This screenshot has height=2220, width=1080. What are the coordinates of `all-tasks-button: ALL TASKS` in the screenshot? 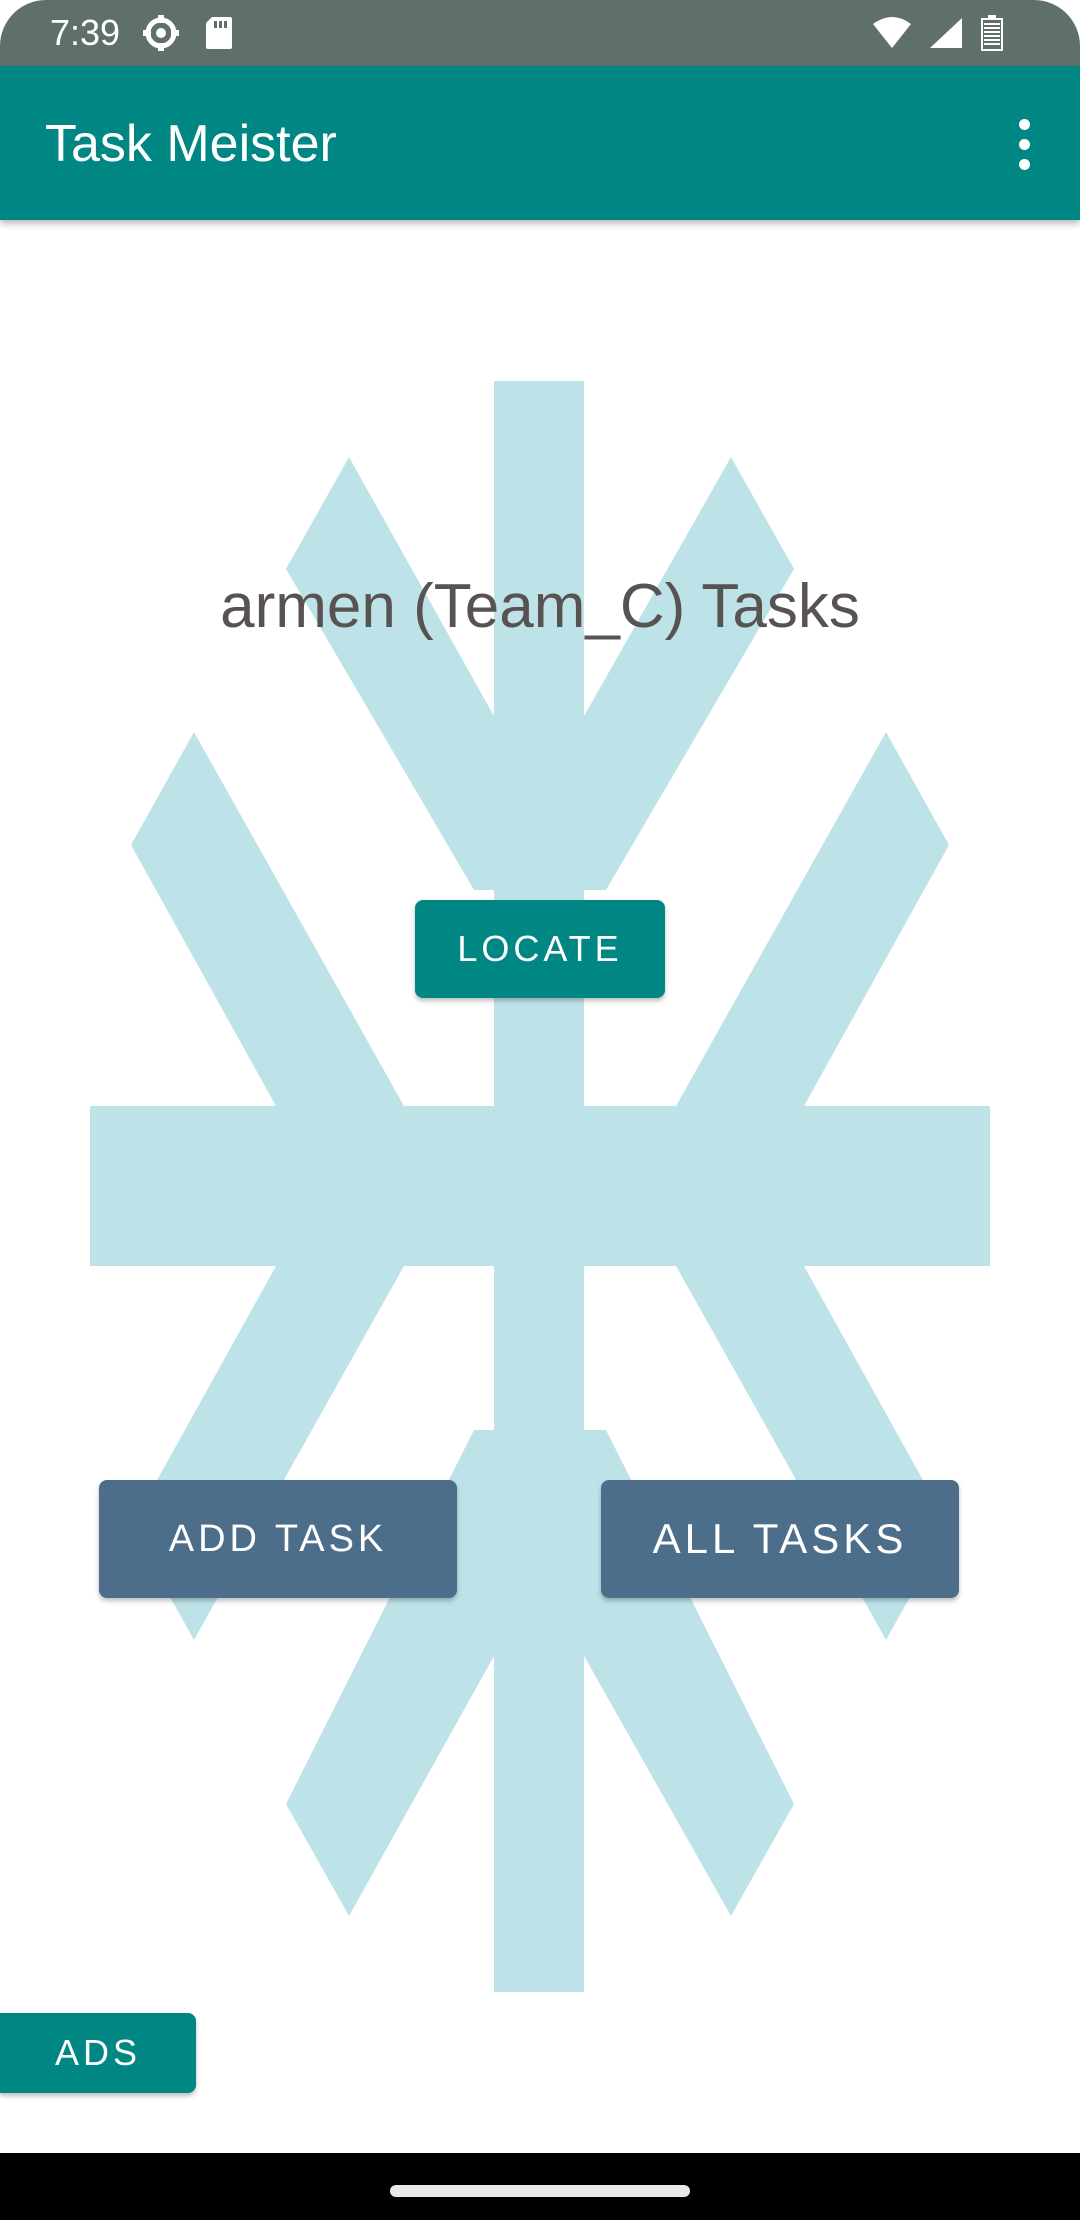 It's located at (780, 1539).